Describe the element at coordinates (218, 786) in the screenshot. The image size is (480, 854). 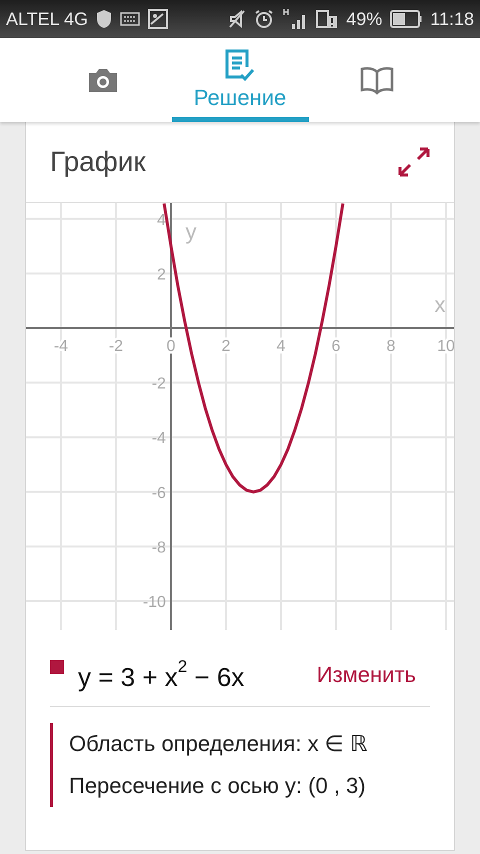
I see `function-property: Пересечение с осью y: (0 , 3)` at that location.